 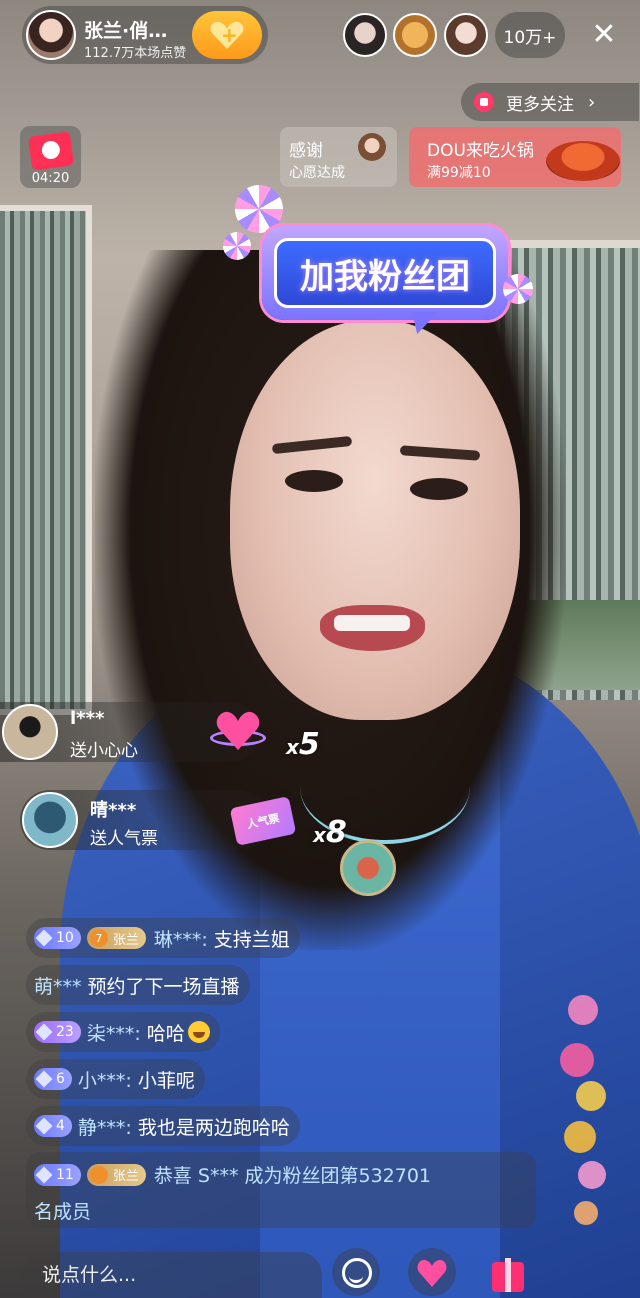 I want to click on emoji-icon, so click(x=356, y=1272).